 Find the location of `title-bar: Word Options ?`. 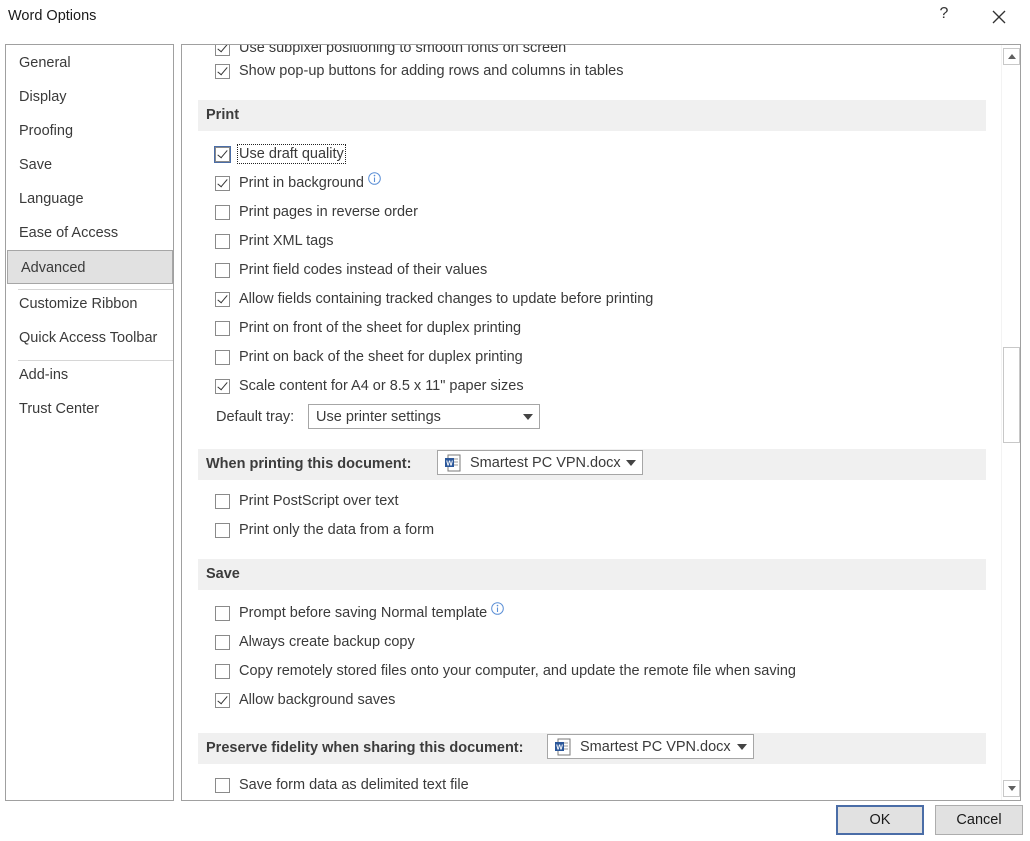

title-bar: Word Options ? is located at coordinates (515, 17).